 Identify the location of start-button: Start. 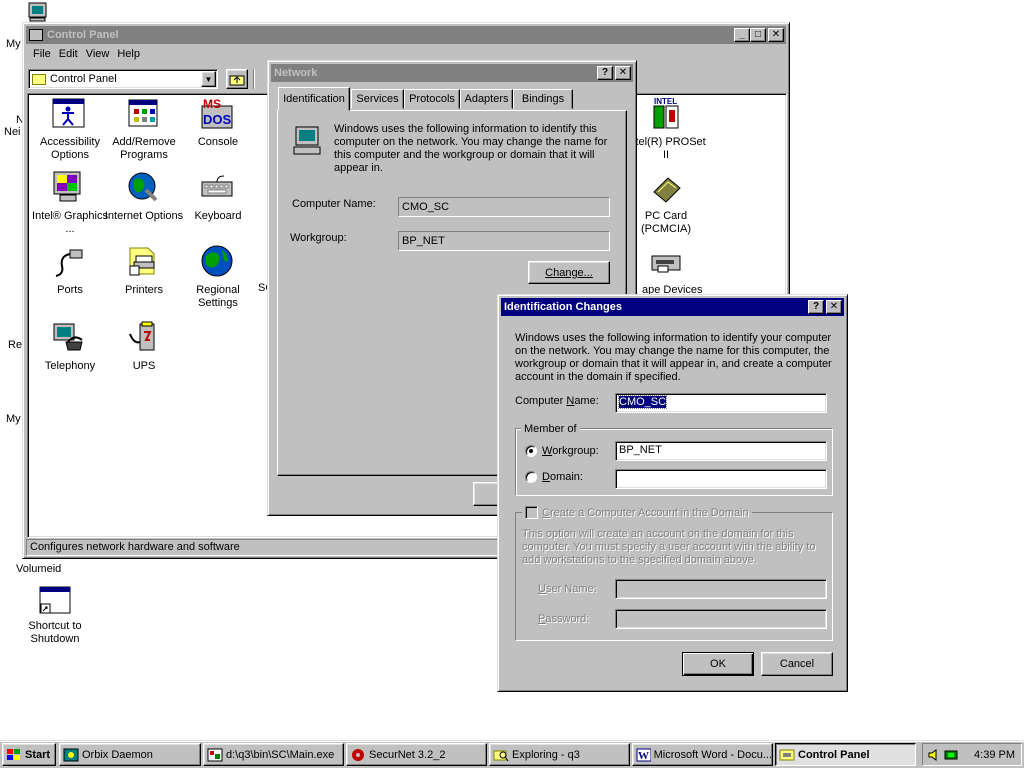
(29, 754).